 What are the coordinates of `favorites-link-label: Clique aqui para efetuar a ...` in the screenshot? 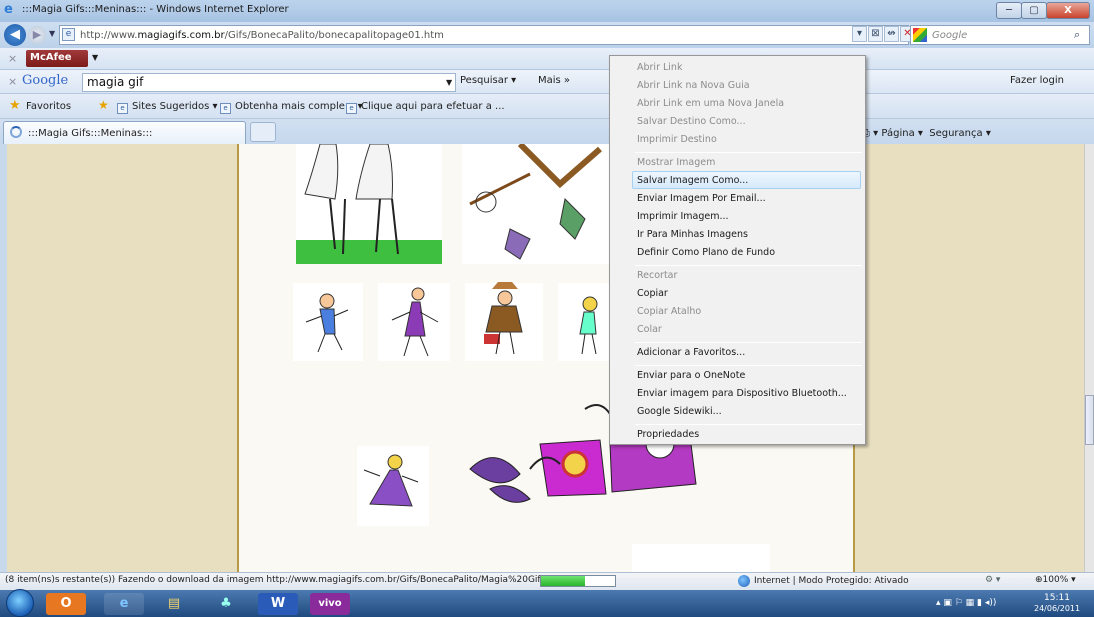 It's located at (433, 106).